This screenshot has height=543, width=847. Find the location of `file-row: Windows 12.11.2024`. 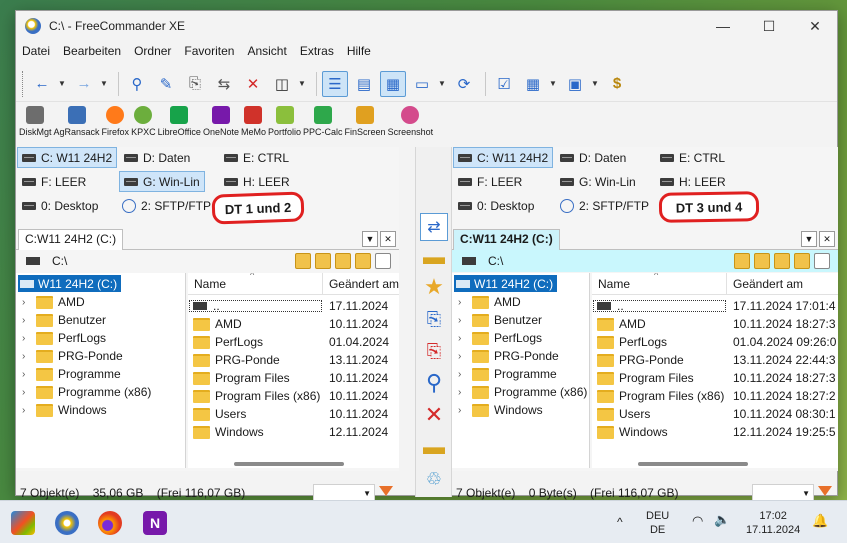

file-row: Windows 12.11.2024 is located at coordinates (293, 432).